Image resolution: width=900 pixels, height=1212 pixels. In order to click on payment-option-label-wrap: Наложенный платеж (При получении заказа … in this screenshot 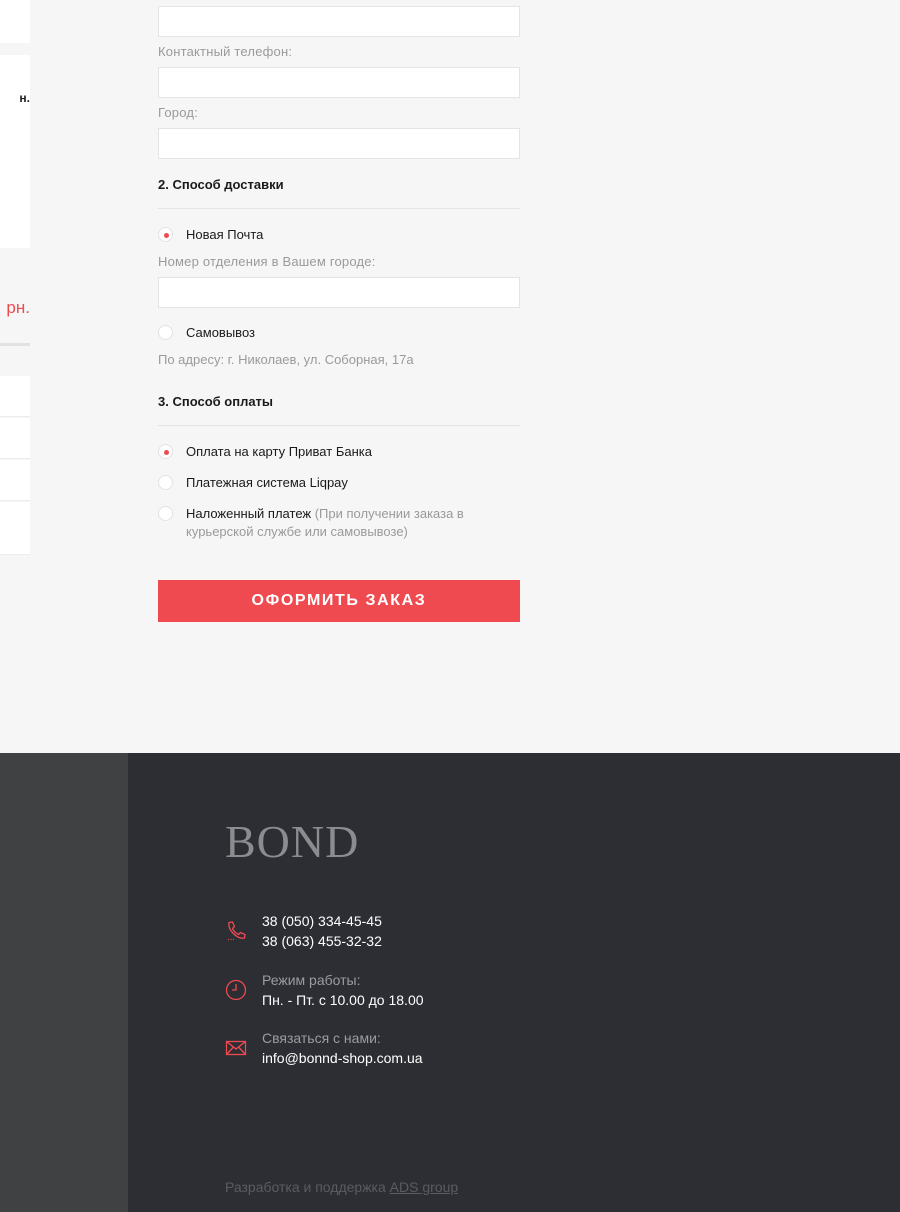, I will do `click(353, 523)`.